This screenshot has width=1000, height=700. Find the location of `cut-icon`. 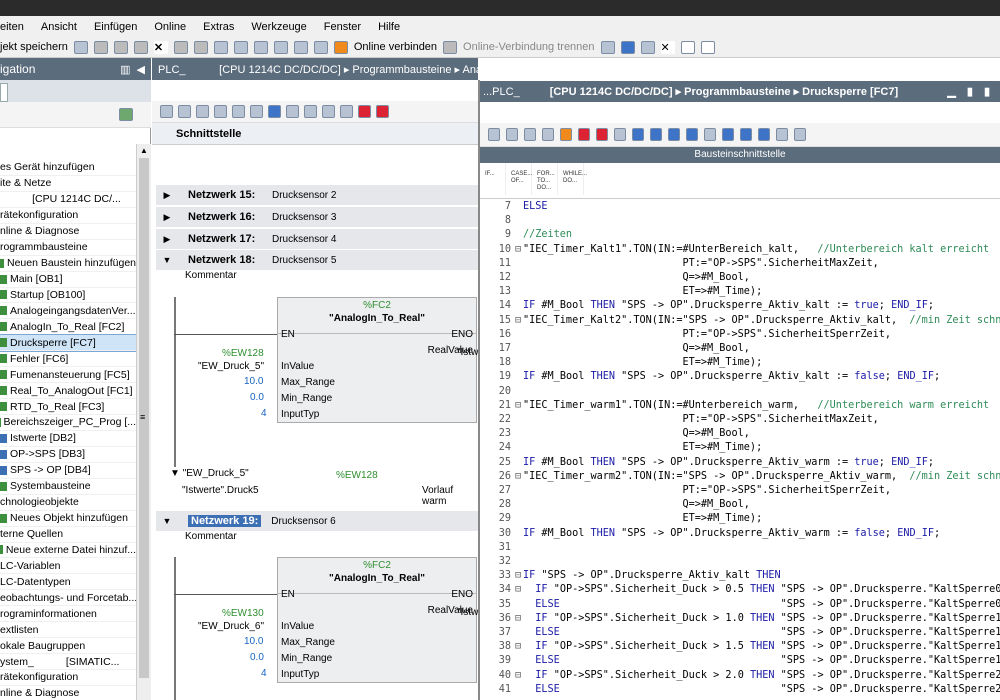

cut-icon is located at coordinates (100, 47).